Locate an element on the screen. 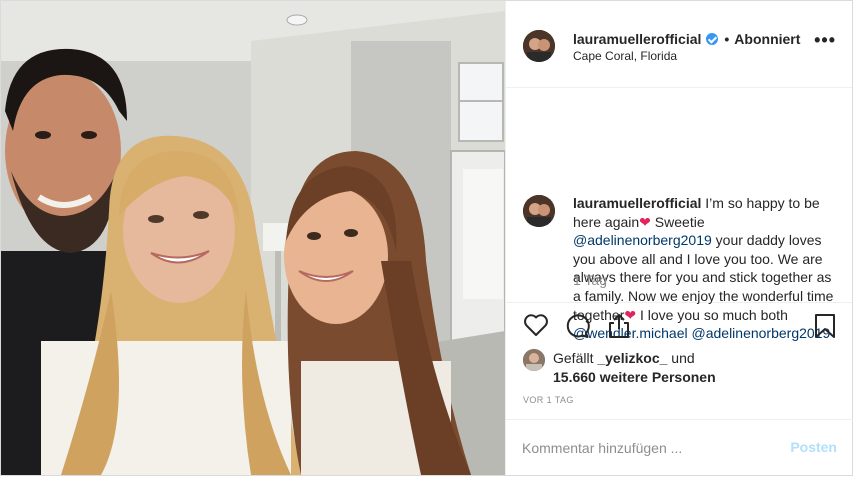  action-bar is located at coordinates (679, 326).